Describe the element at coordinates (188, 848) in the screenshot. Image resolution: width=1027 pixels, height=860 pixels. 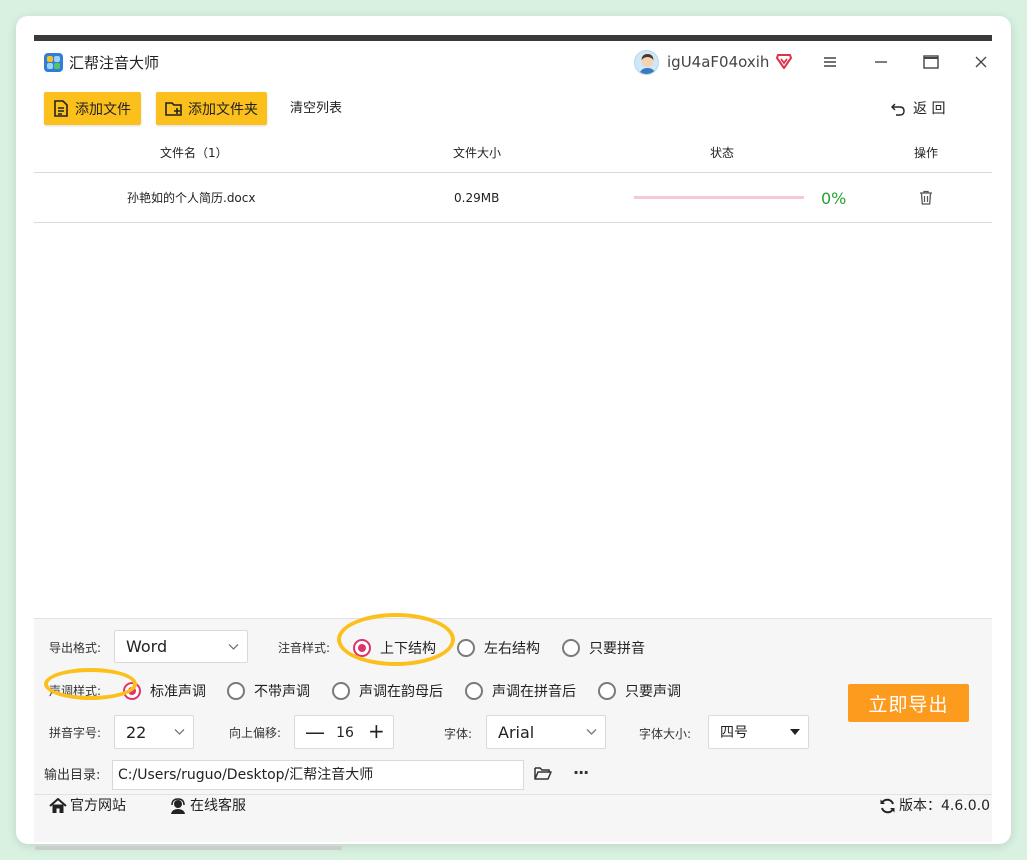
I see `horizontal-scrollbar` at that location.